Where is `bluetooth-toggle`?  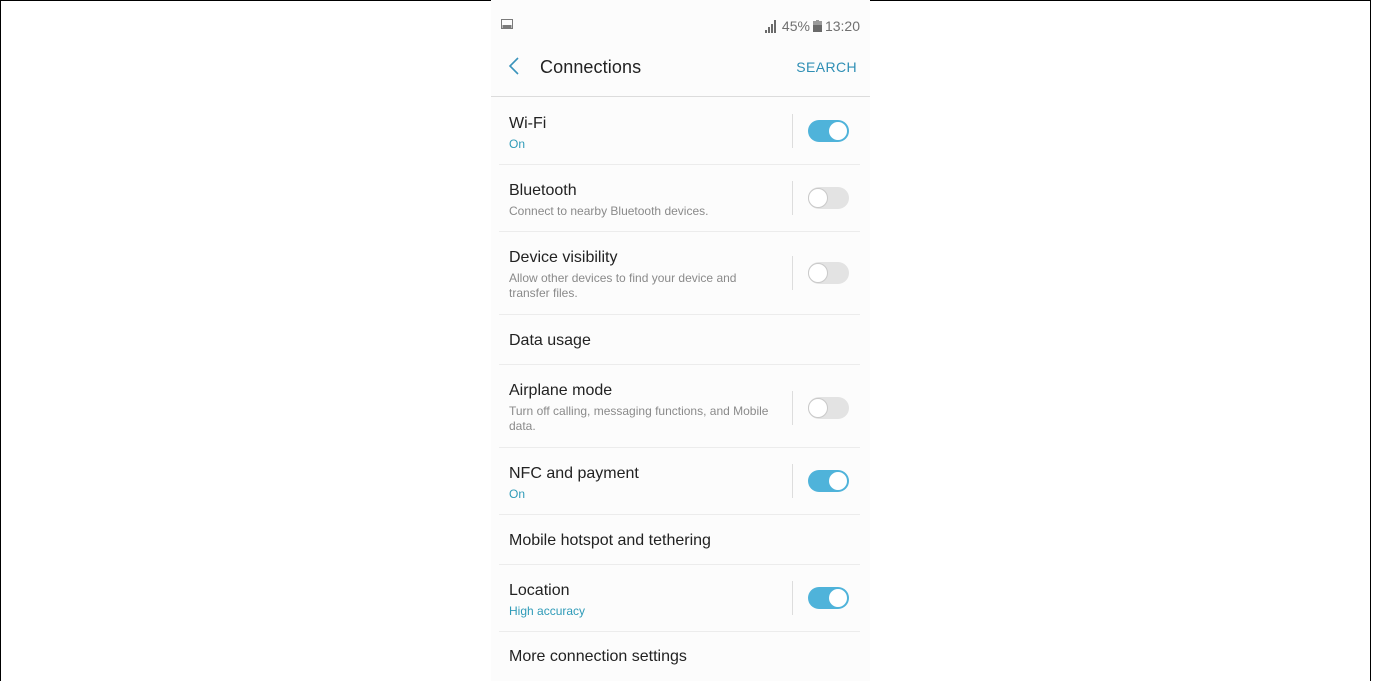 bluetooth-toggle is located at coordinates (828, 198).